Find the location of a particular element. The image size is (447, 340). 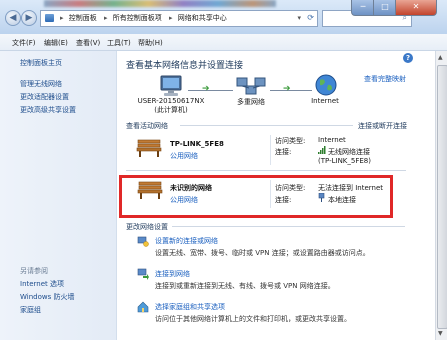

view-full-map-link: 查看完整映射 is located at coordinates (385, 79).